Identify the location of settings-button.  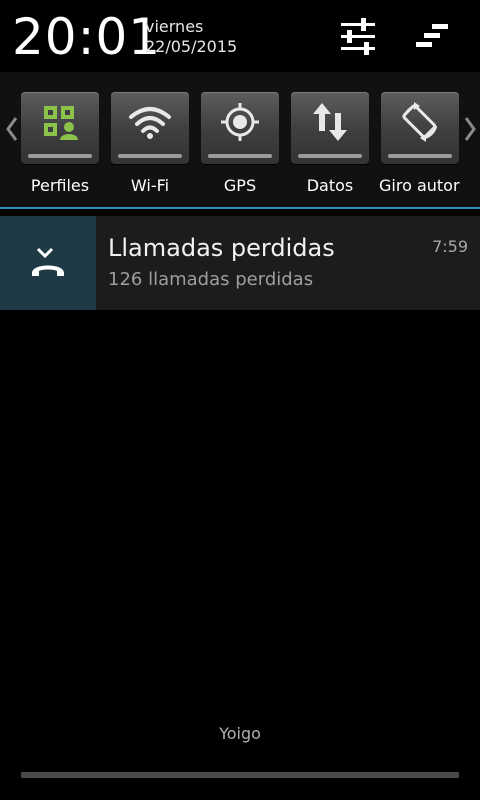
(358, 36).